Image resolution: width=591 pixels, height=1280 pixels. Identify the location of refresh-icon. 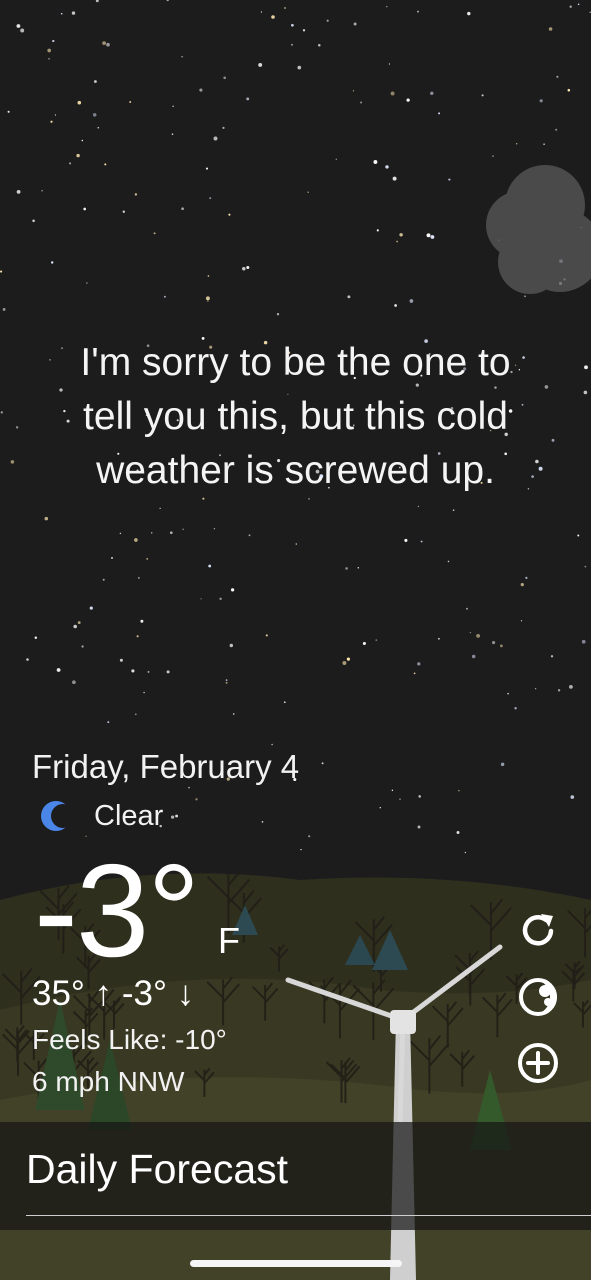
(538, 931).